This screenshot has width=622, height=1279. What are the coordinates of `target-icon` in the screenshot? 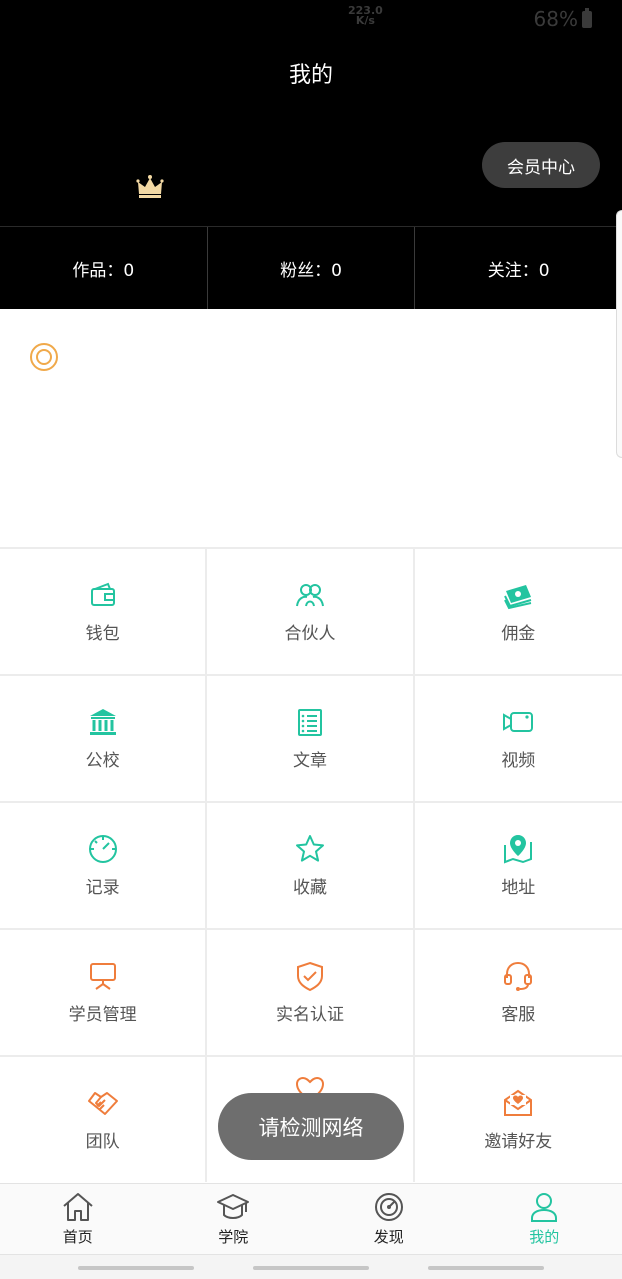 It's located at (44, 357).